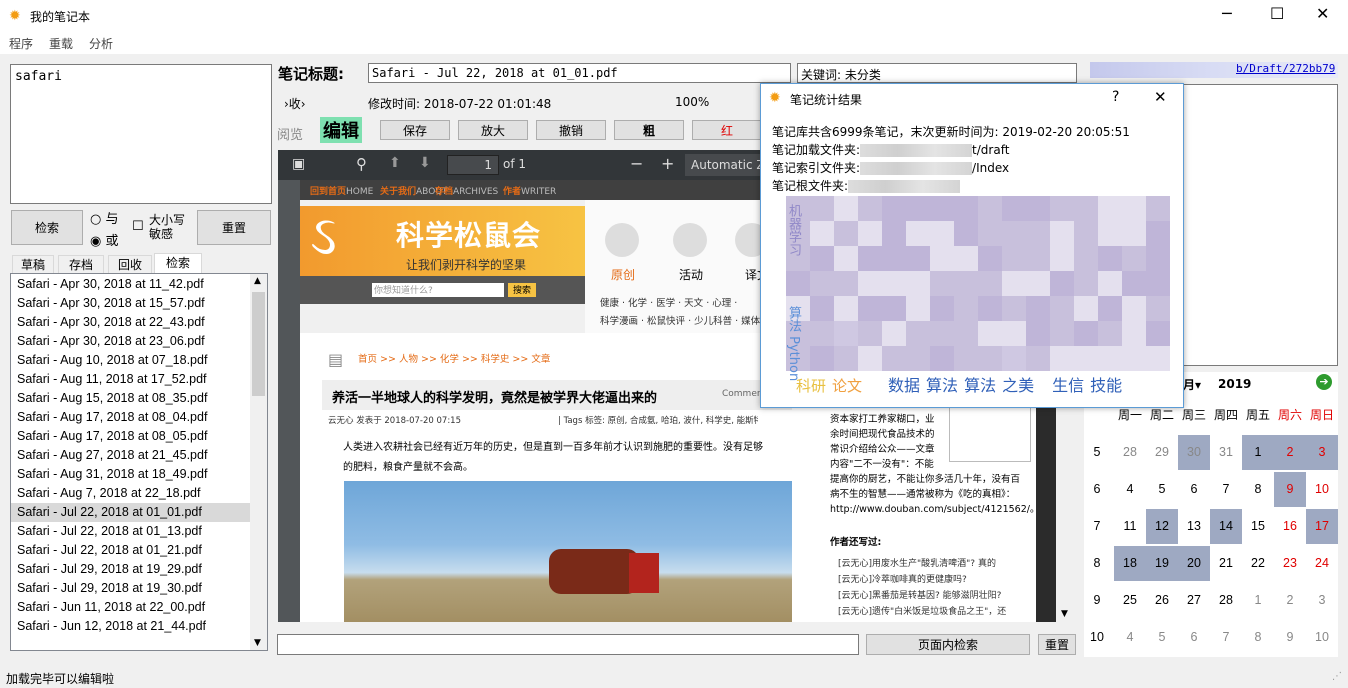 The width and height of the screenshot is (1348, 688). Describe the element at coordinates (579, 73) in the screenshot. I see `note-title-input: Safari - Jul 22, 2018 at 01_01.pdf` at that location.